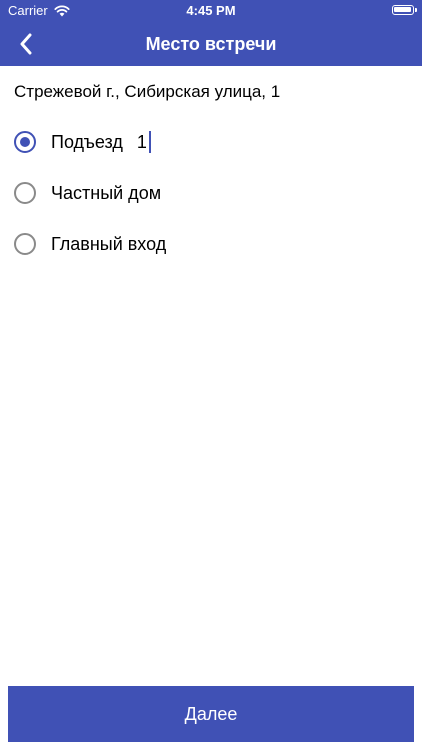 The image size is (422, 750). I want to click on next-button: Далее, so click(211, 714).